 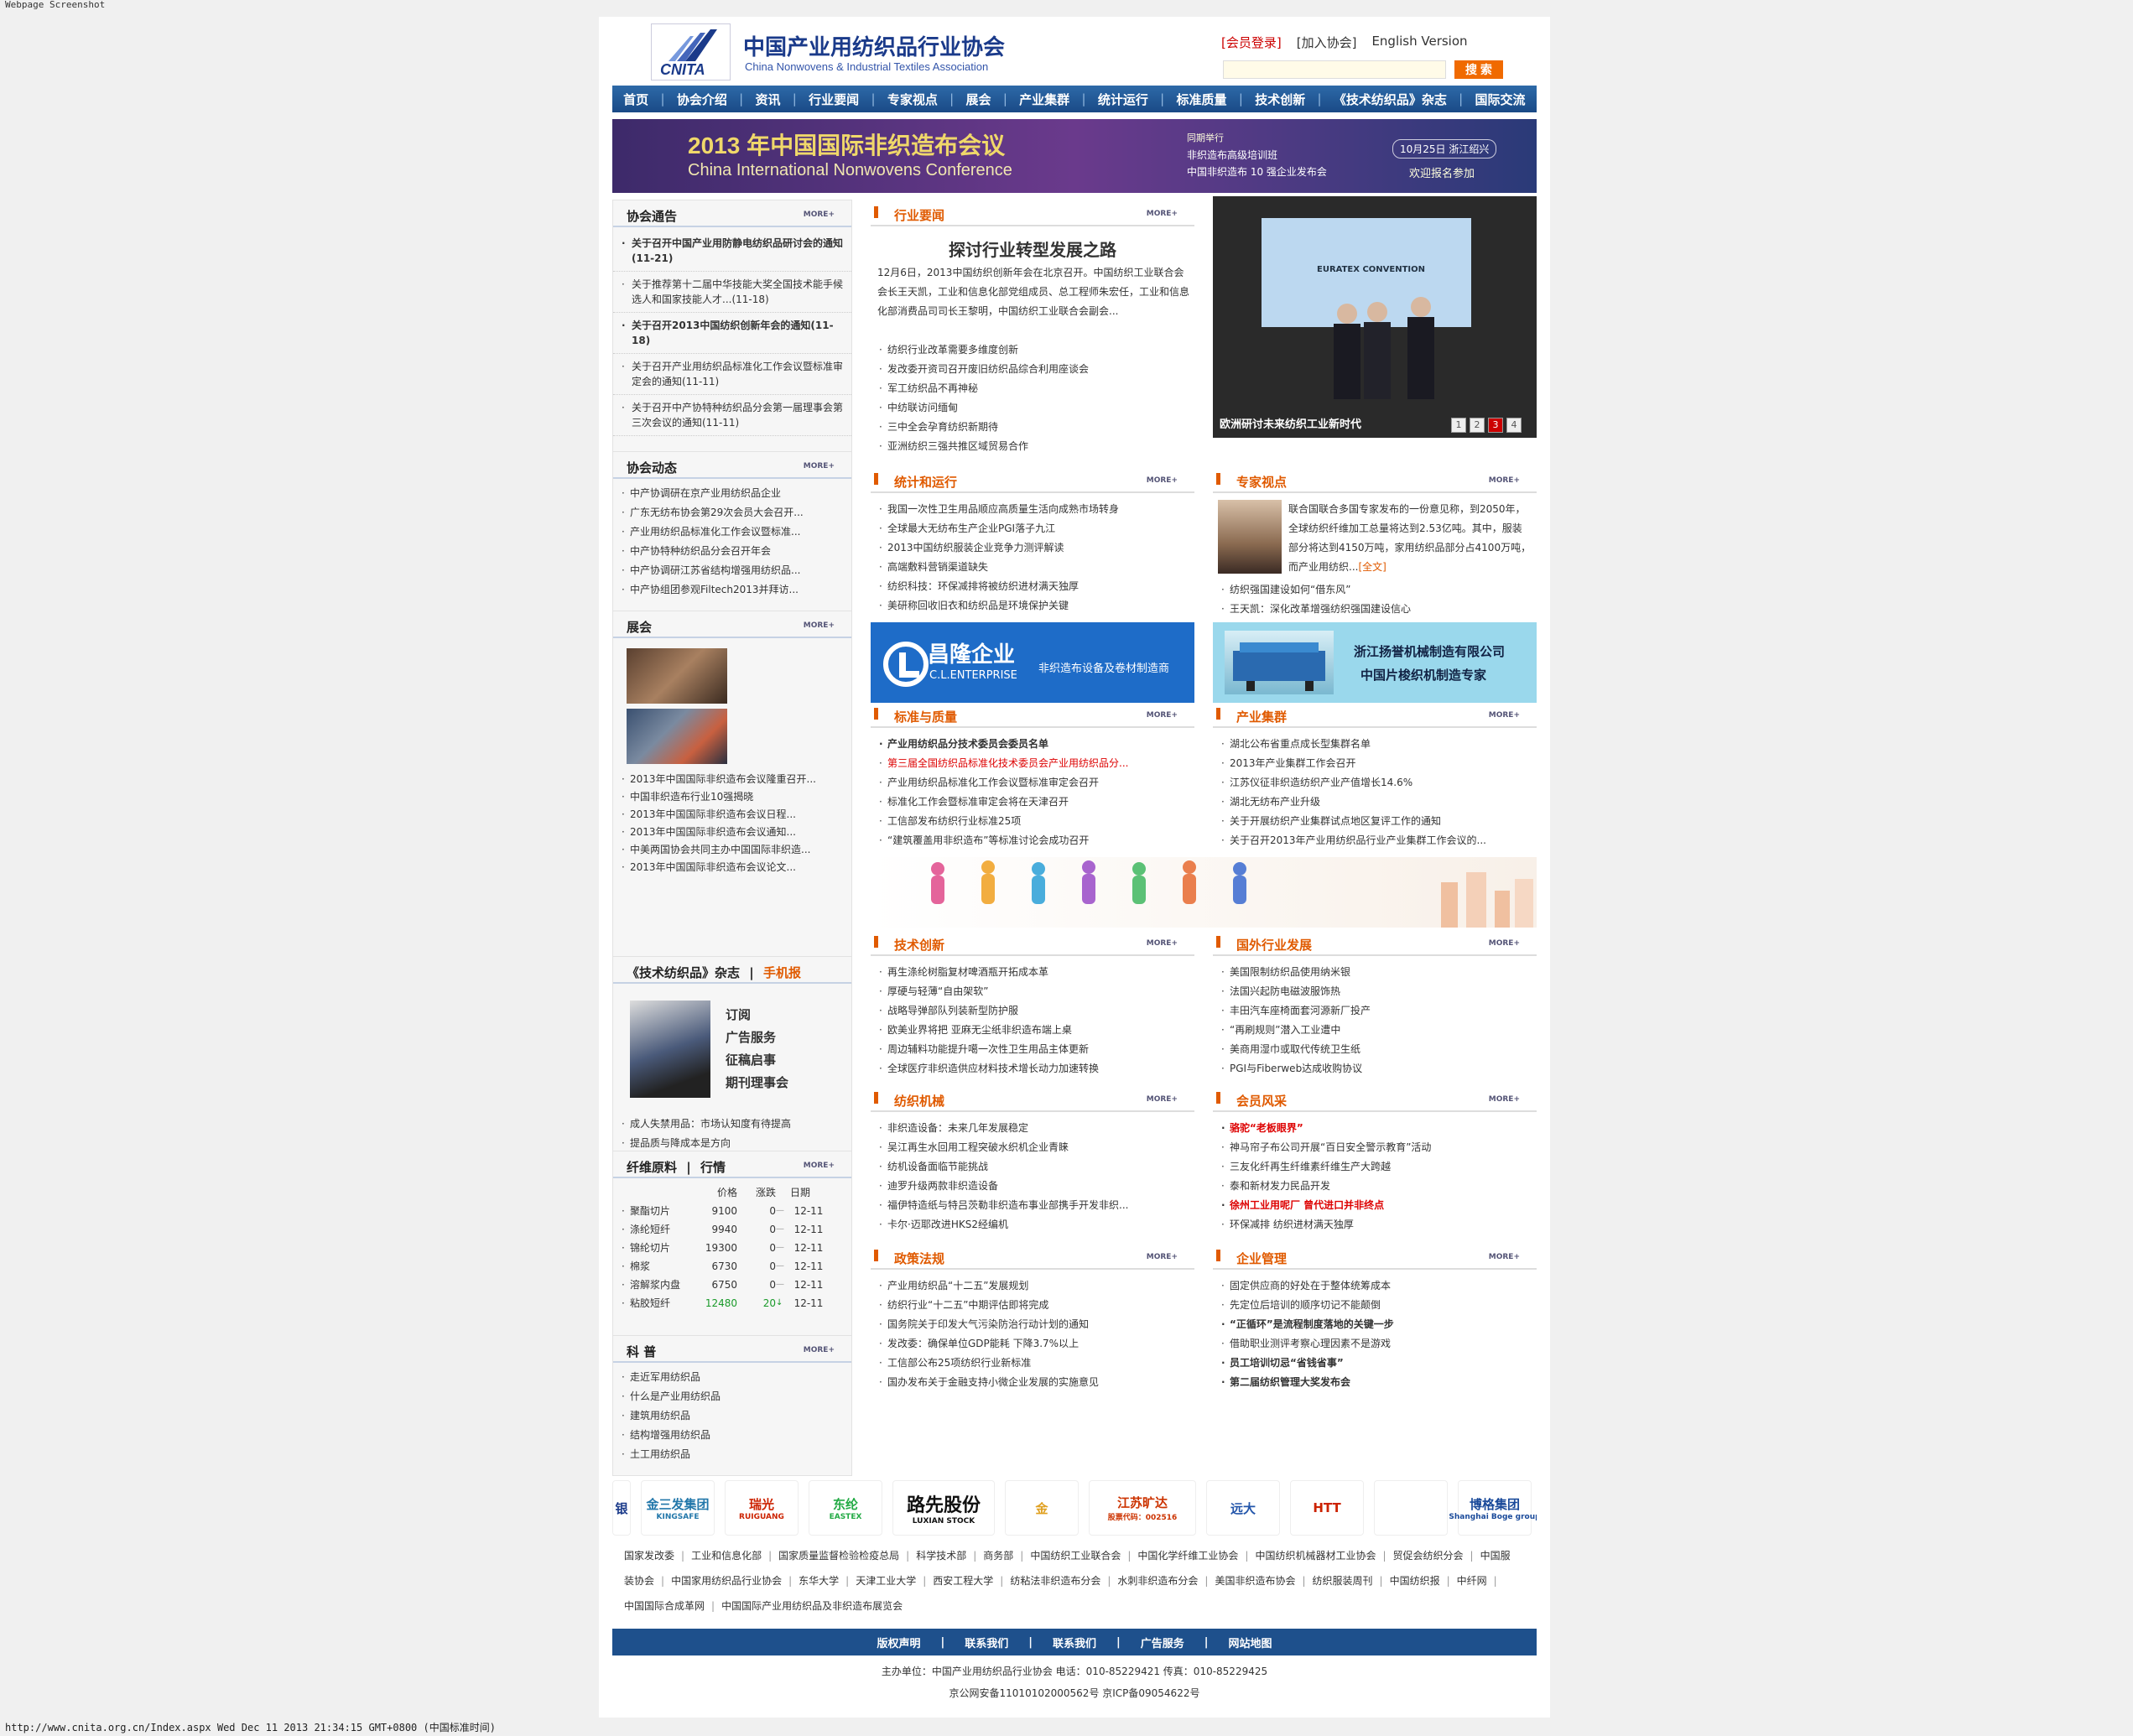 What do you see at coordinates (1243, 1508) in the screenshot?
I see `partner-logo: 远大` at bounding box center [1243, 1508].